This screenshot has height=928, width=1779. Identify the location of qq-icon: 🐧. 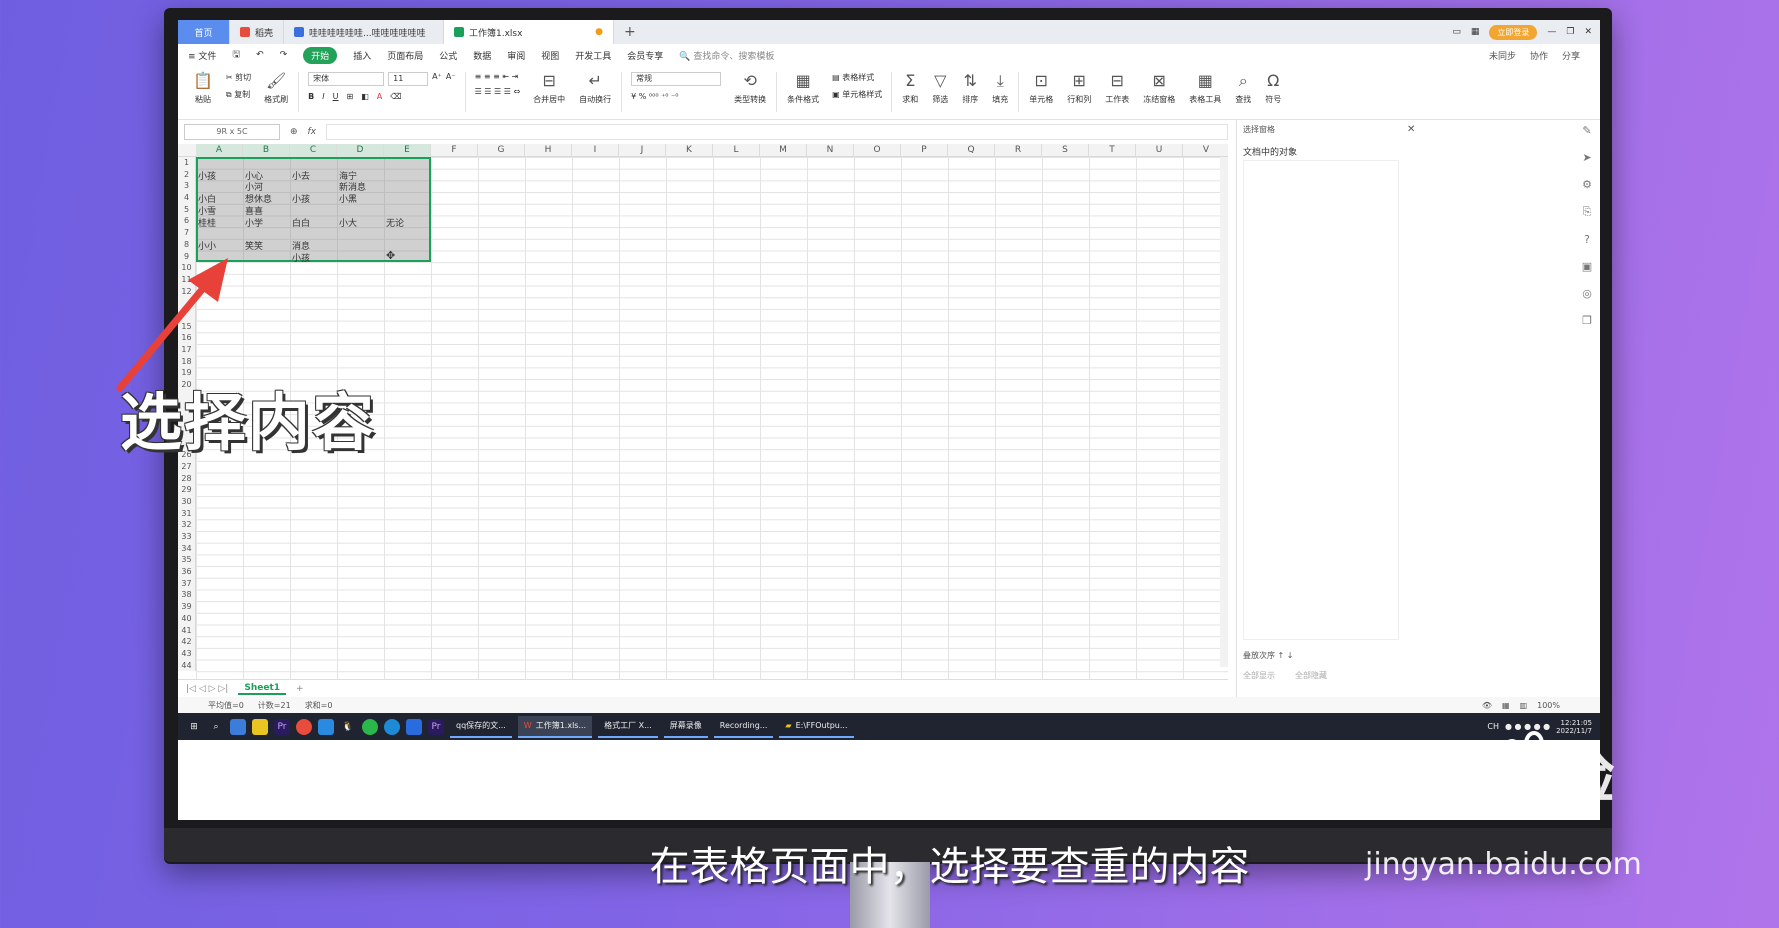
(348, 727).